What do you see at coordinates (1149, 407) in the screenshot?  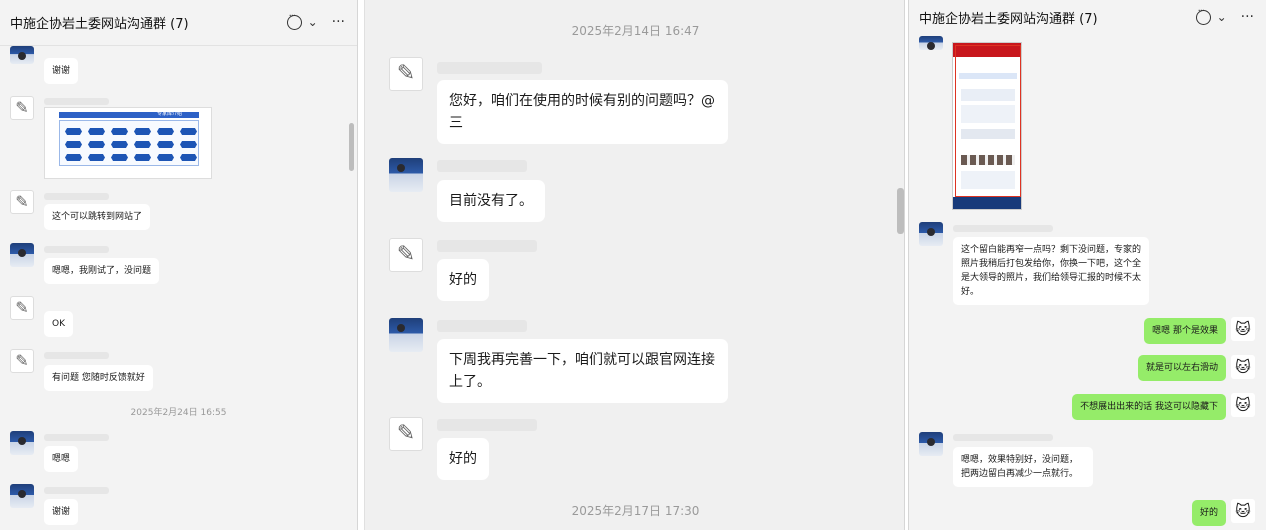 I see `my-message-bubble: 不想展出出来的话 我这可以隐藏下` at bounding box center [1149, 407].